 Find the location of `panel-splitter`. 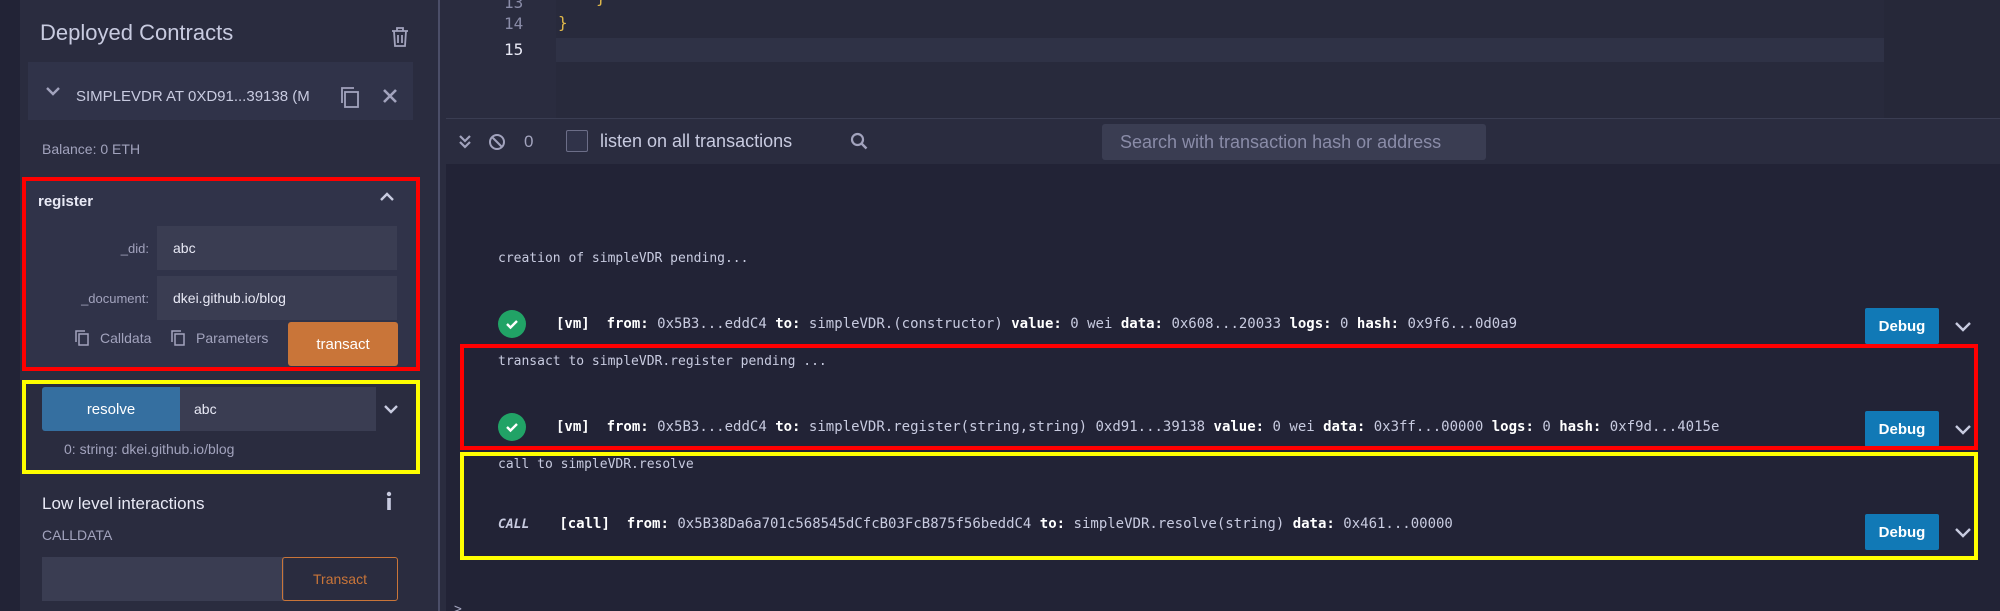

panel-splitter is located at coordinates (440, 305).